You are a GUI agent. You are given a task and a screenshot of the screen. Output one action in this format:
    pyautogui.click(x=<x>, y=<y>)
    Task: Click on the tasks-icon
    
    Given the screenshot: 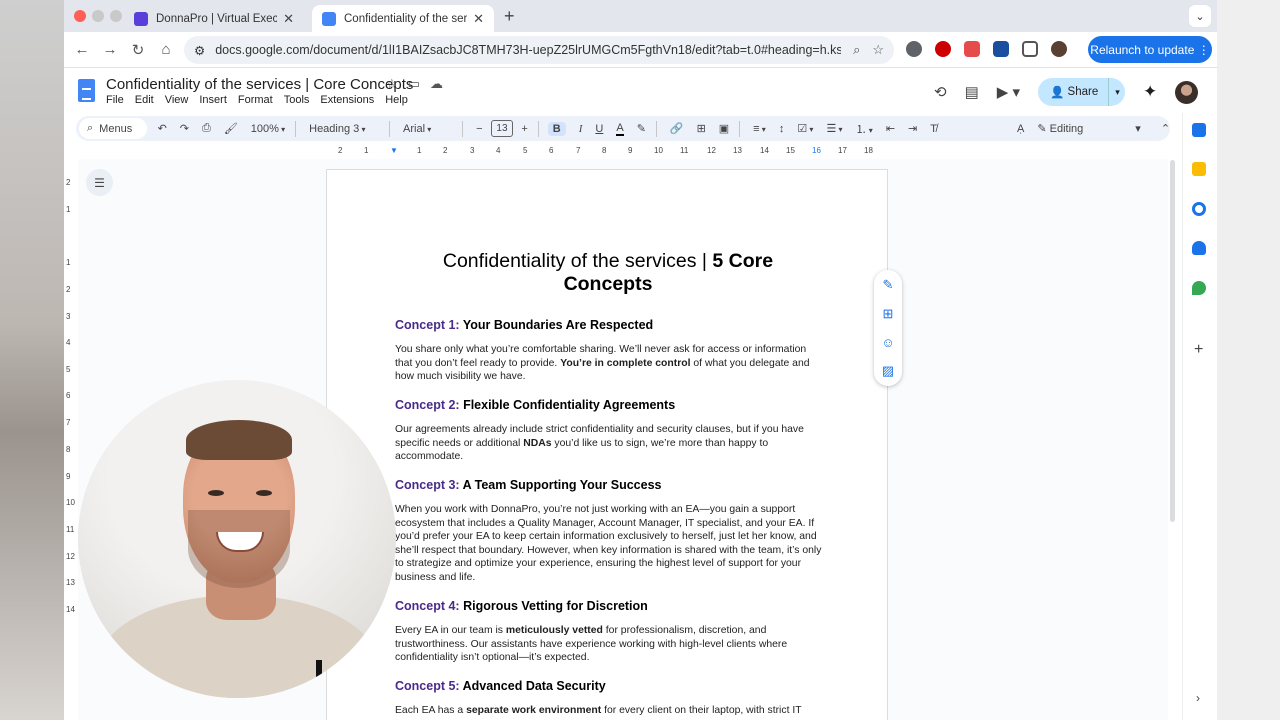 What is the action you would take?
    pyautogui.click(x=1199, y=209)
    